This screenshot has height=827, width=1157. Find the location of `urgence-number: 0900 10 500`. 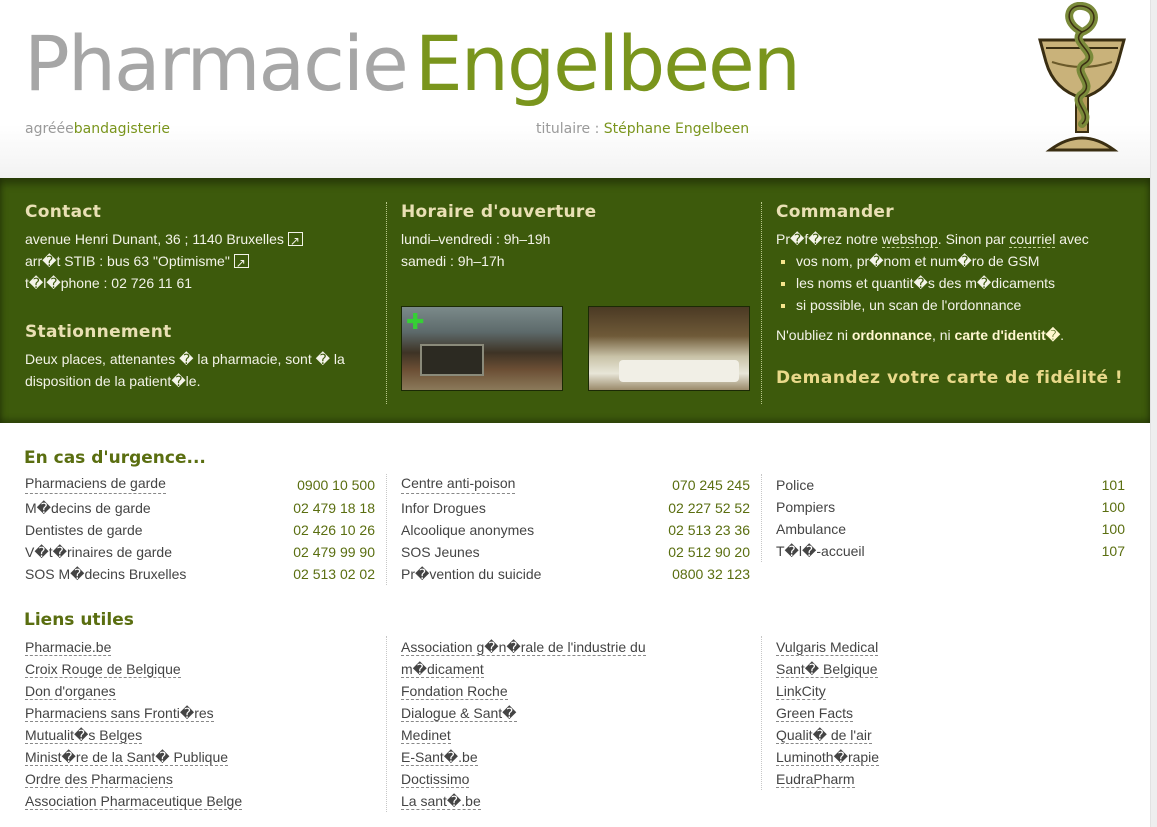

urgence-number: 0900 10 500 is located at coordinates (336, 485).